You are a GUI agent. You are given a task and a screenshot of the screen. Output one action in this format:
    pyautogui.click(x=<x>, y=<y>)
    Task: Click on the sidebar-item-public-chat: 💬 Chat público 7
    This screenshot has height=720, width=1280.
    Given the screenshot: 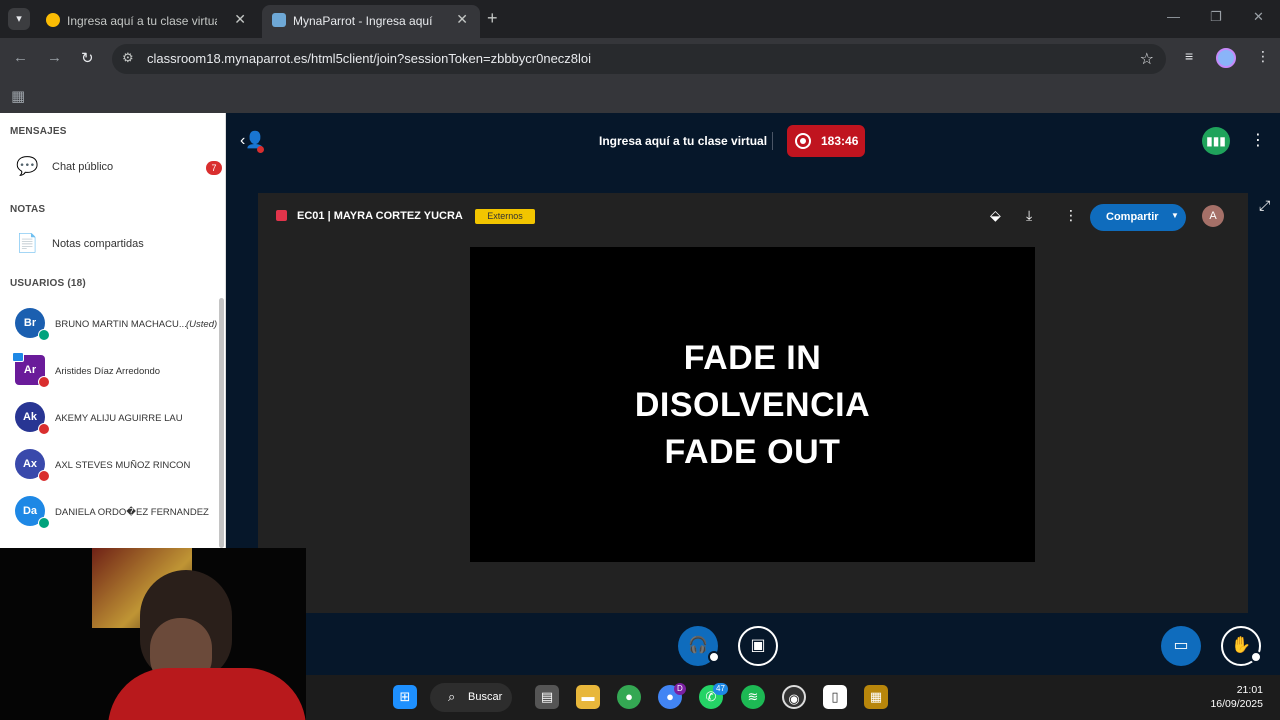 What is the action you would take?
    pyautogui.click(x=112, y=168)
    